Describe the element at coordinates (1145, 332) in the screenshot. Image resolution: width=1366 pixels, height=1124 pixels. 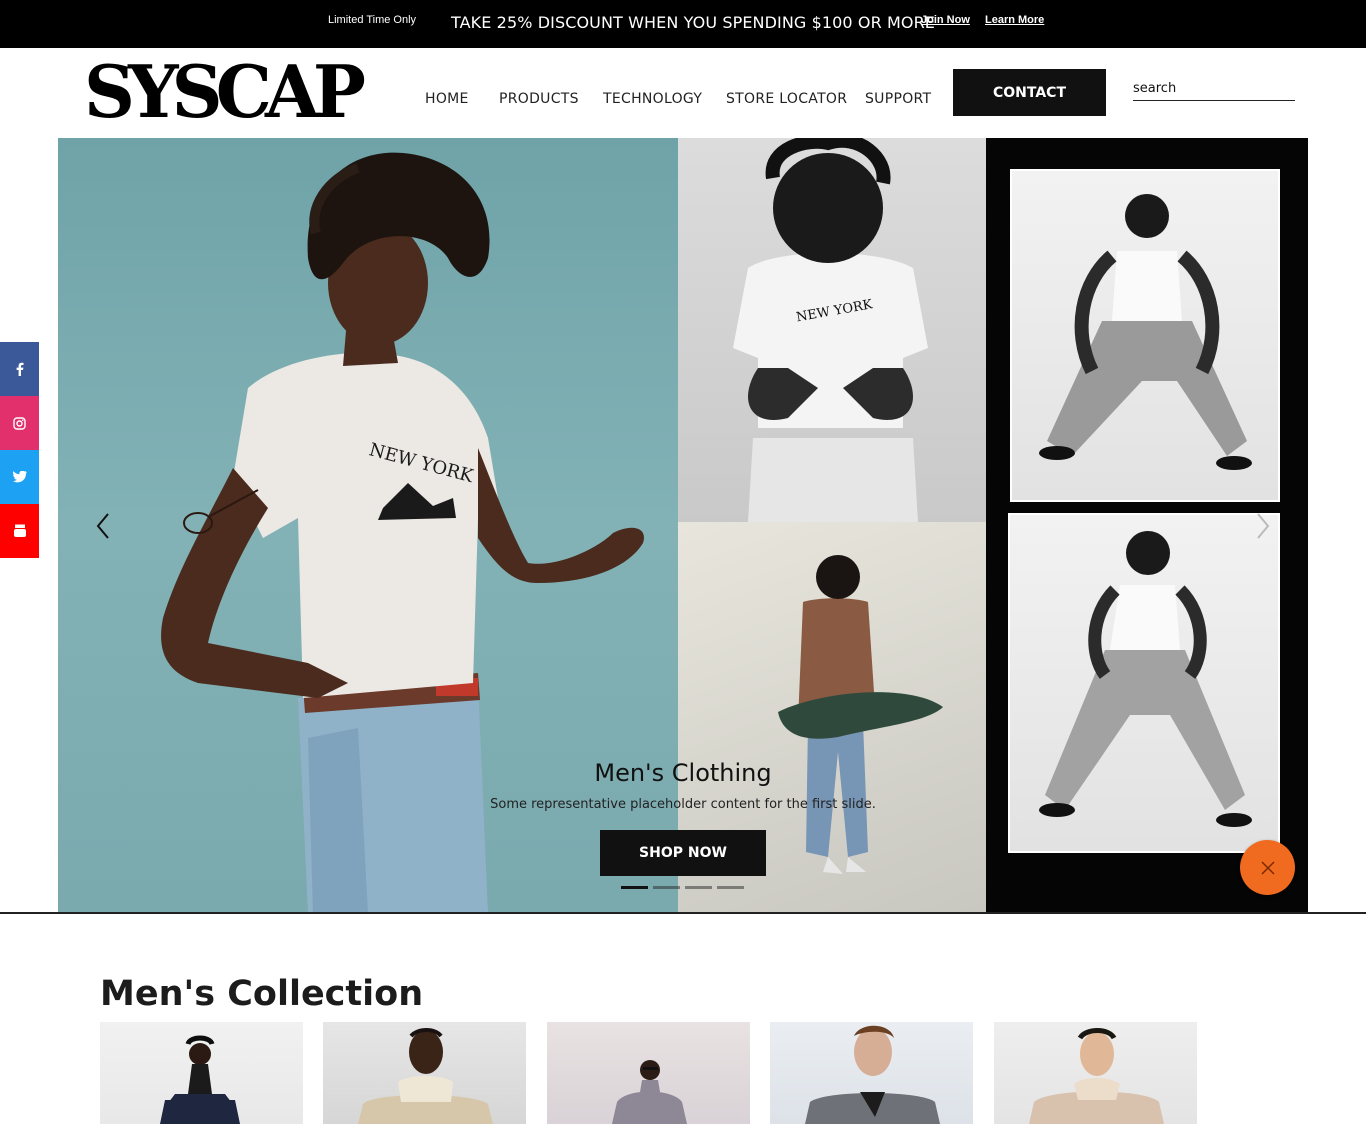
I see `model-figure-squat-top` at that location.